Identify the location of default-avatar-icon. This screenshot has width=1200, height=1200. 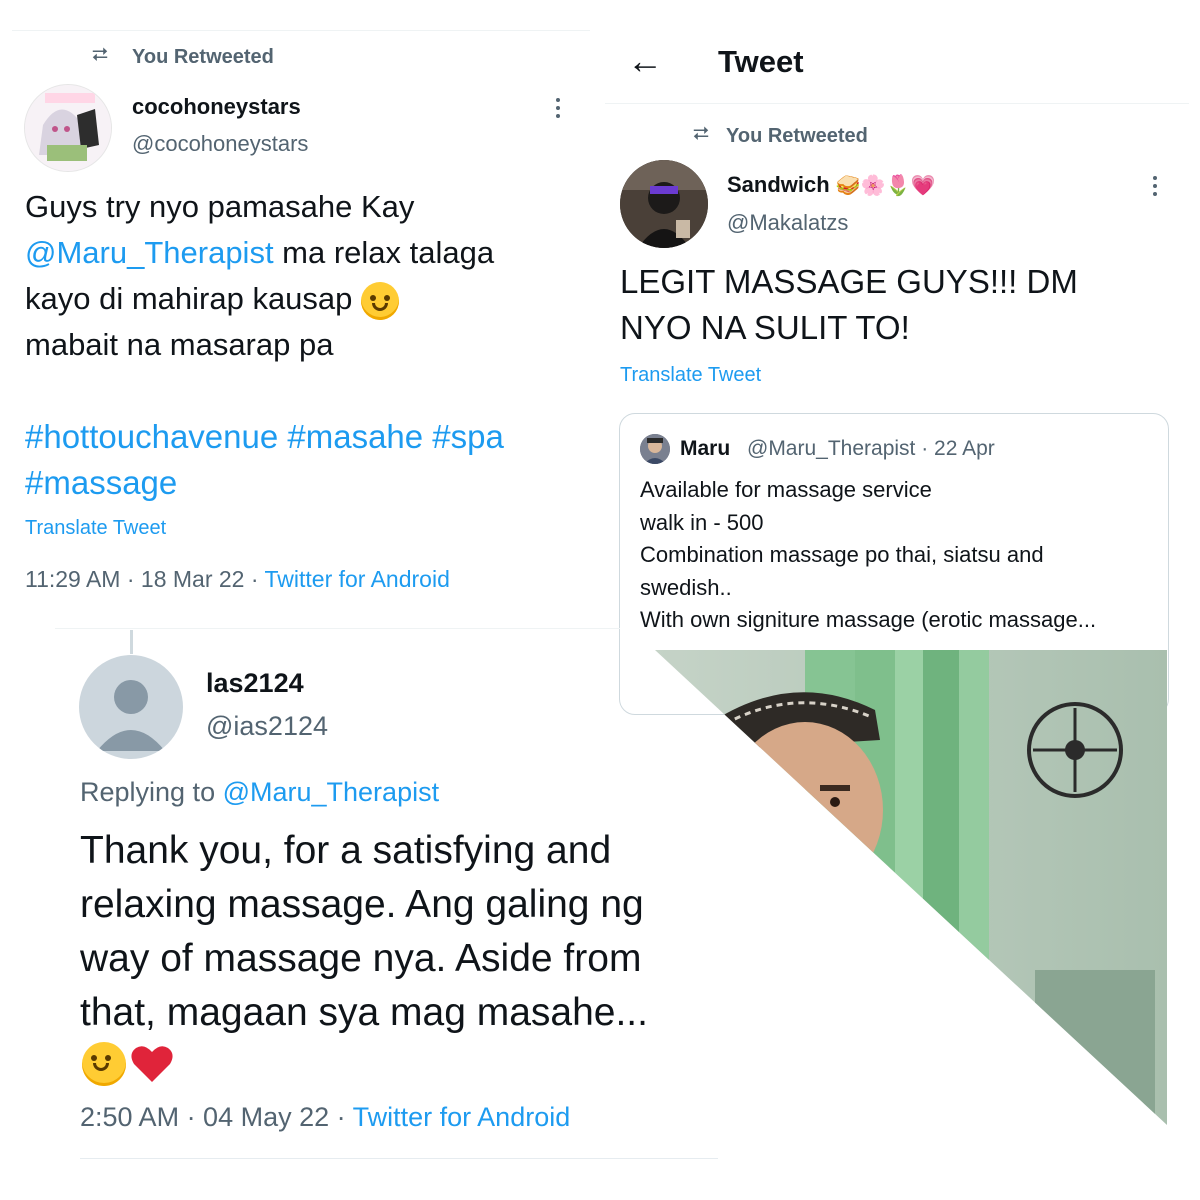
(131, 707).